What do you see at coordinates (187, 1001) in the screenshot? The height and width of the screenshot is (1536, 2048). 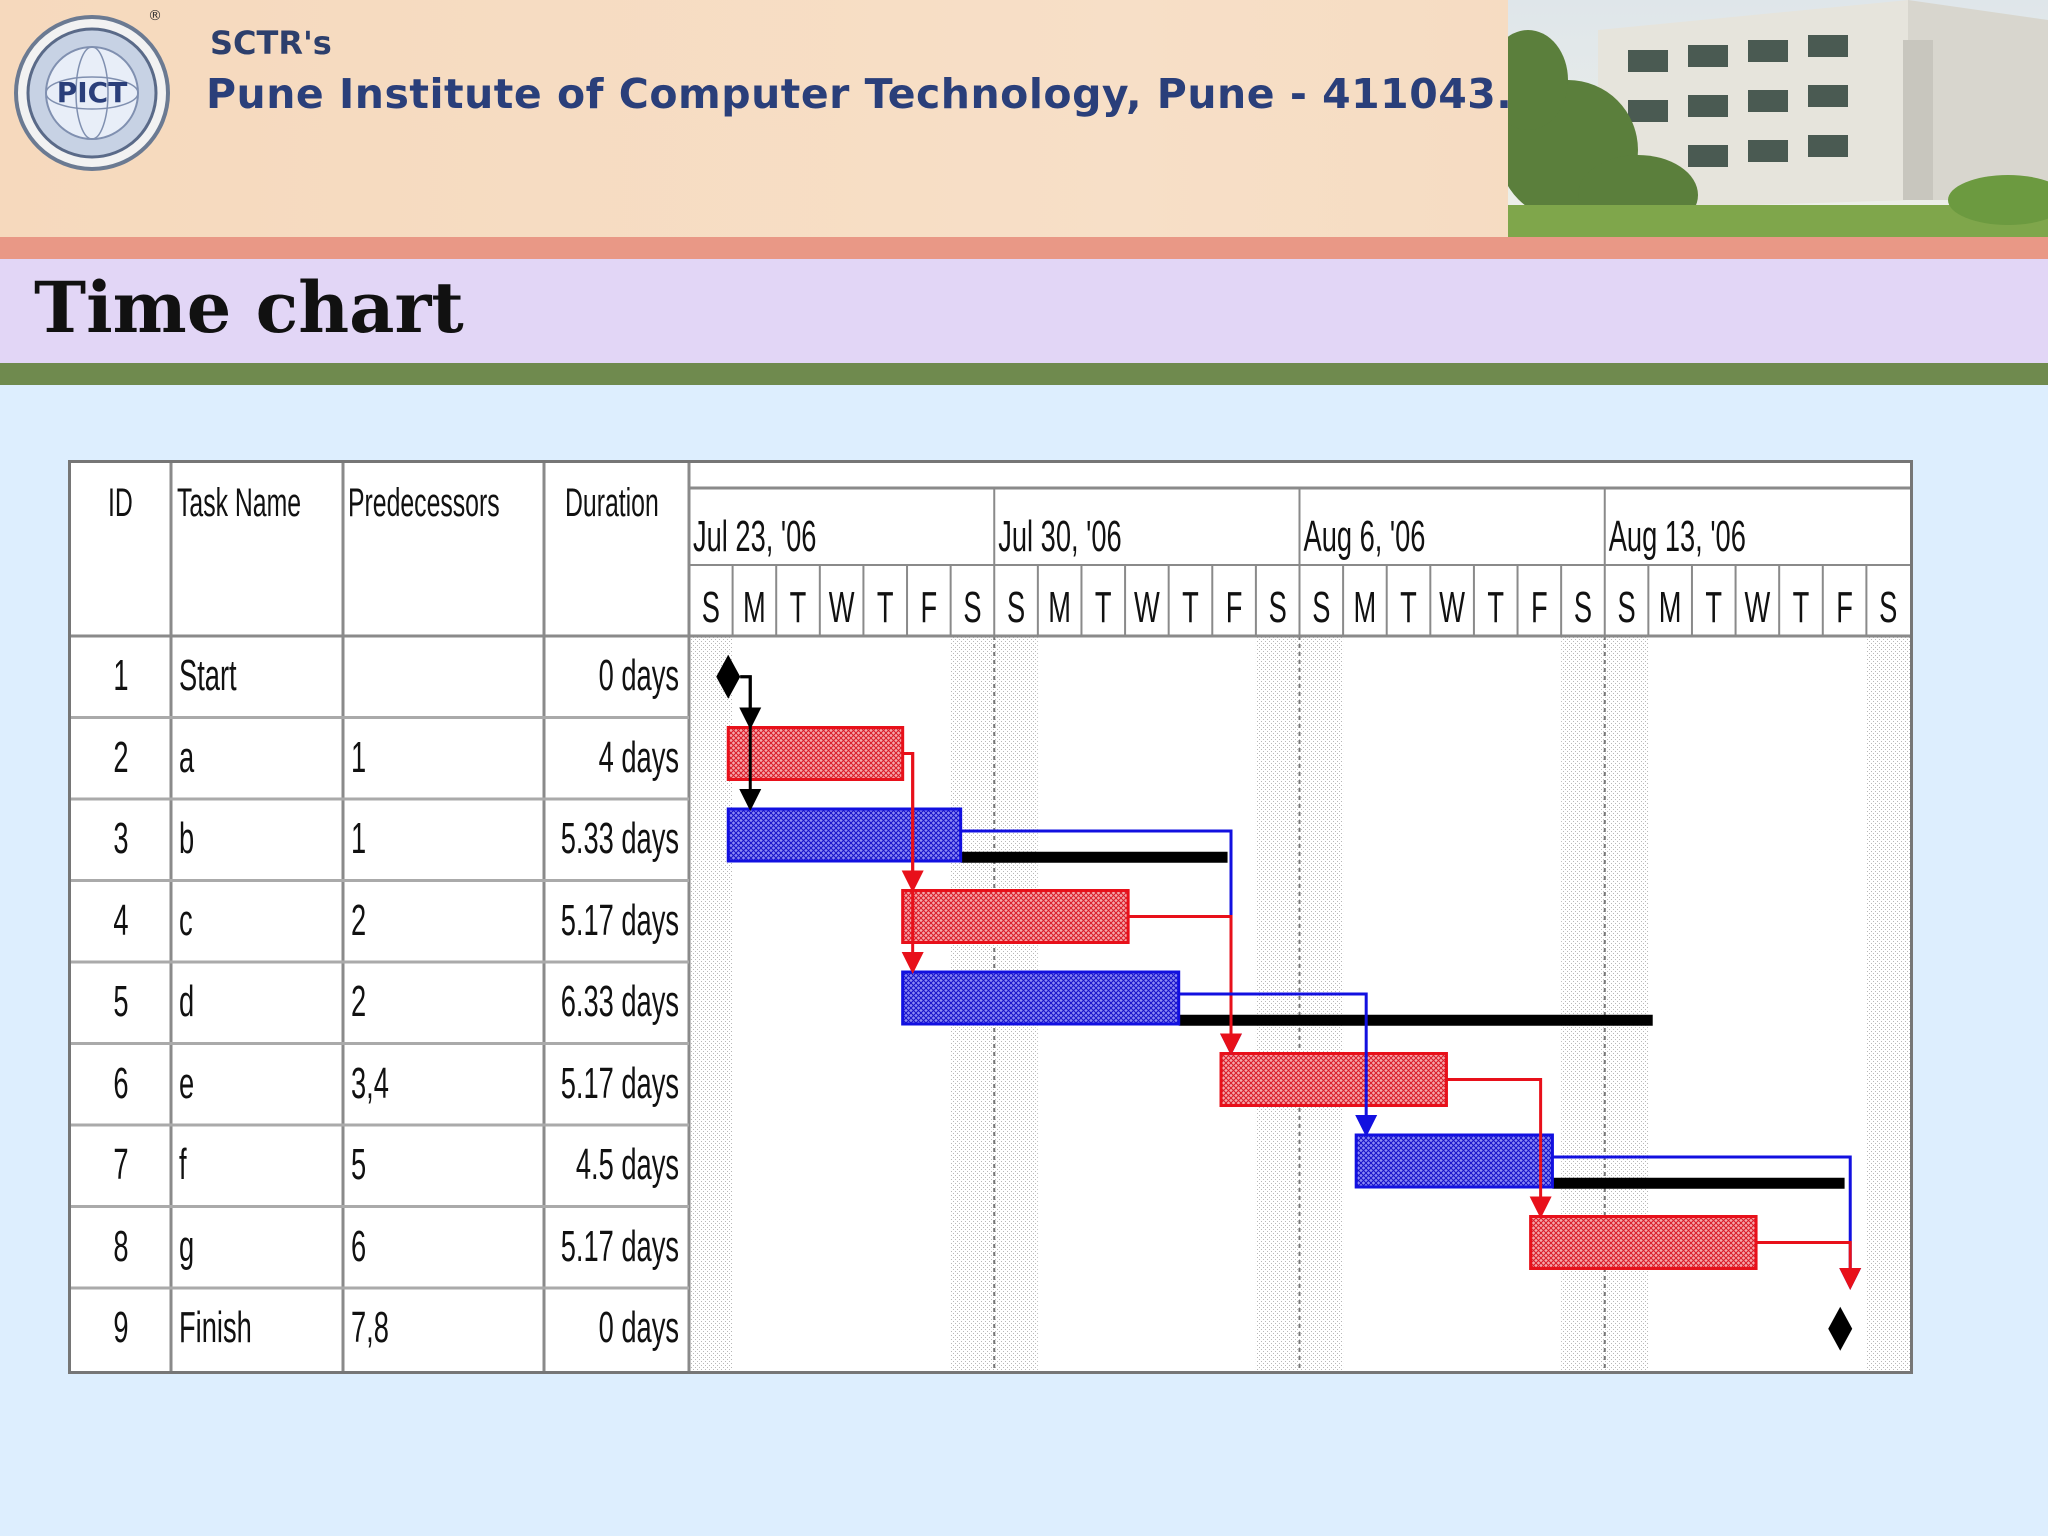 I see `task-name: d` at bounding box center [187, 1001].